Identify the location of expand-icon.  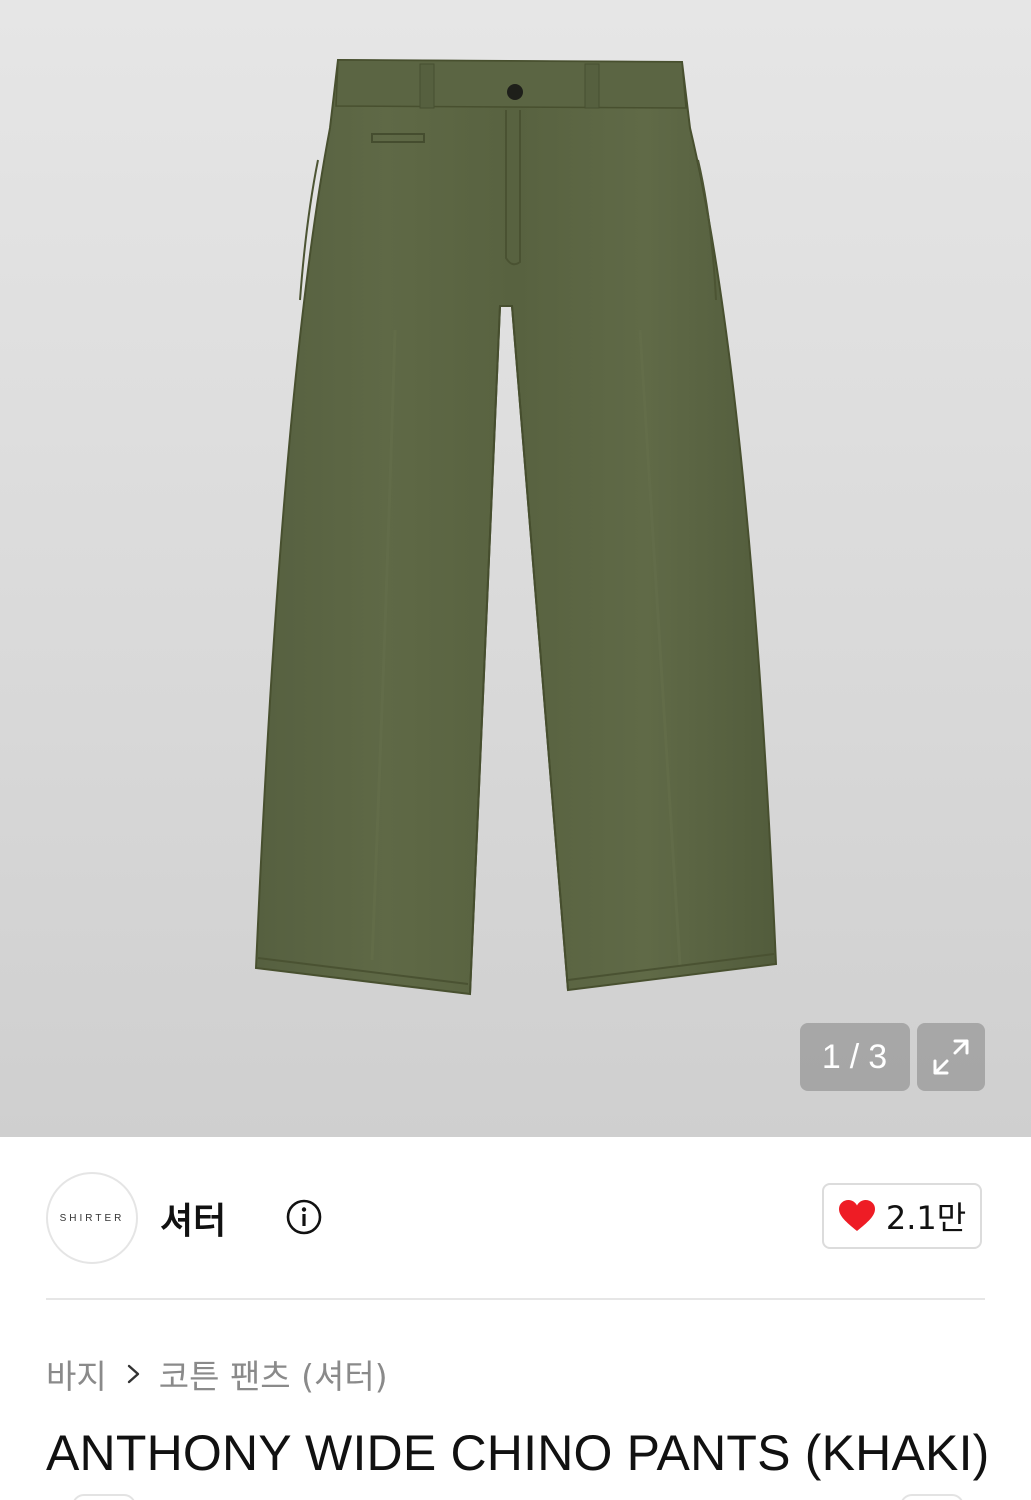
(951, 1057).